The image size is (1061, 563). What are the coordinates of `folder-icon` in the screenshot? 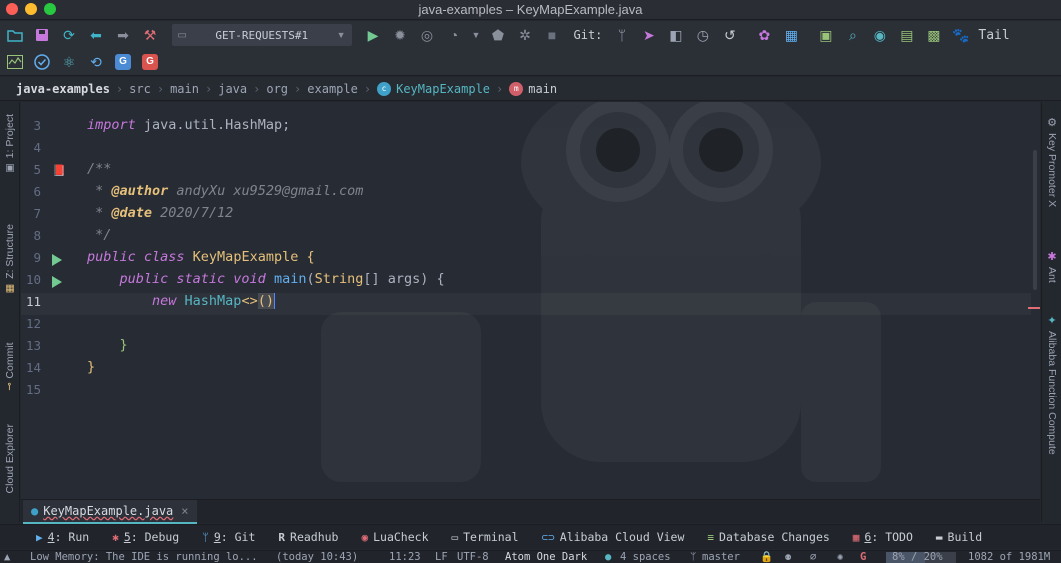 It's located at (15, 35).